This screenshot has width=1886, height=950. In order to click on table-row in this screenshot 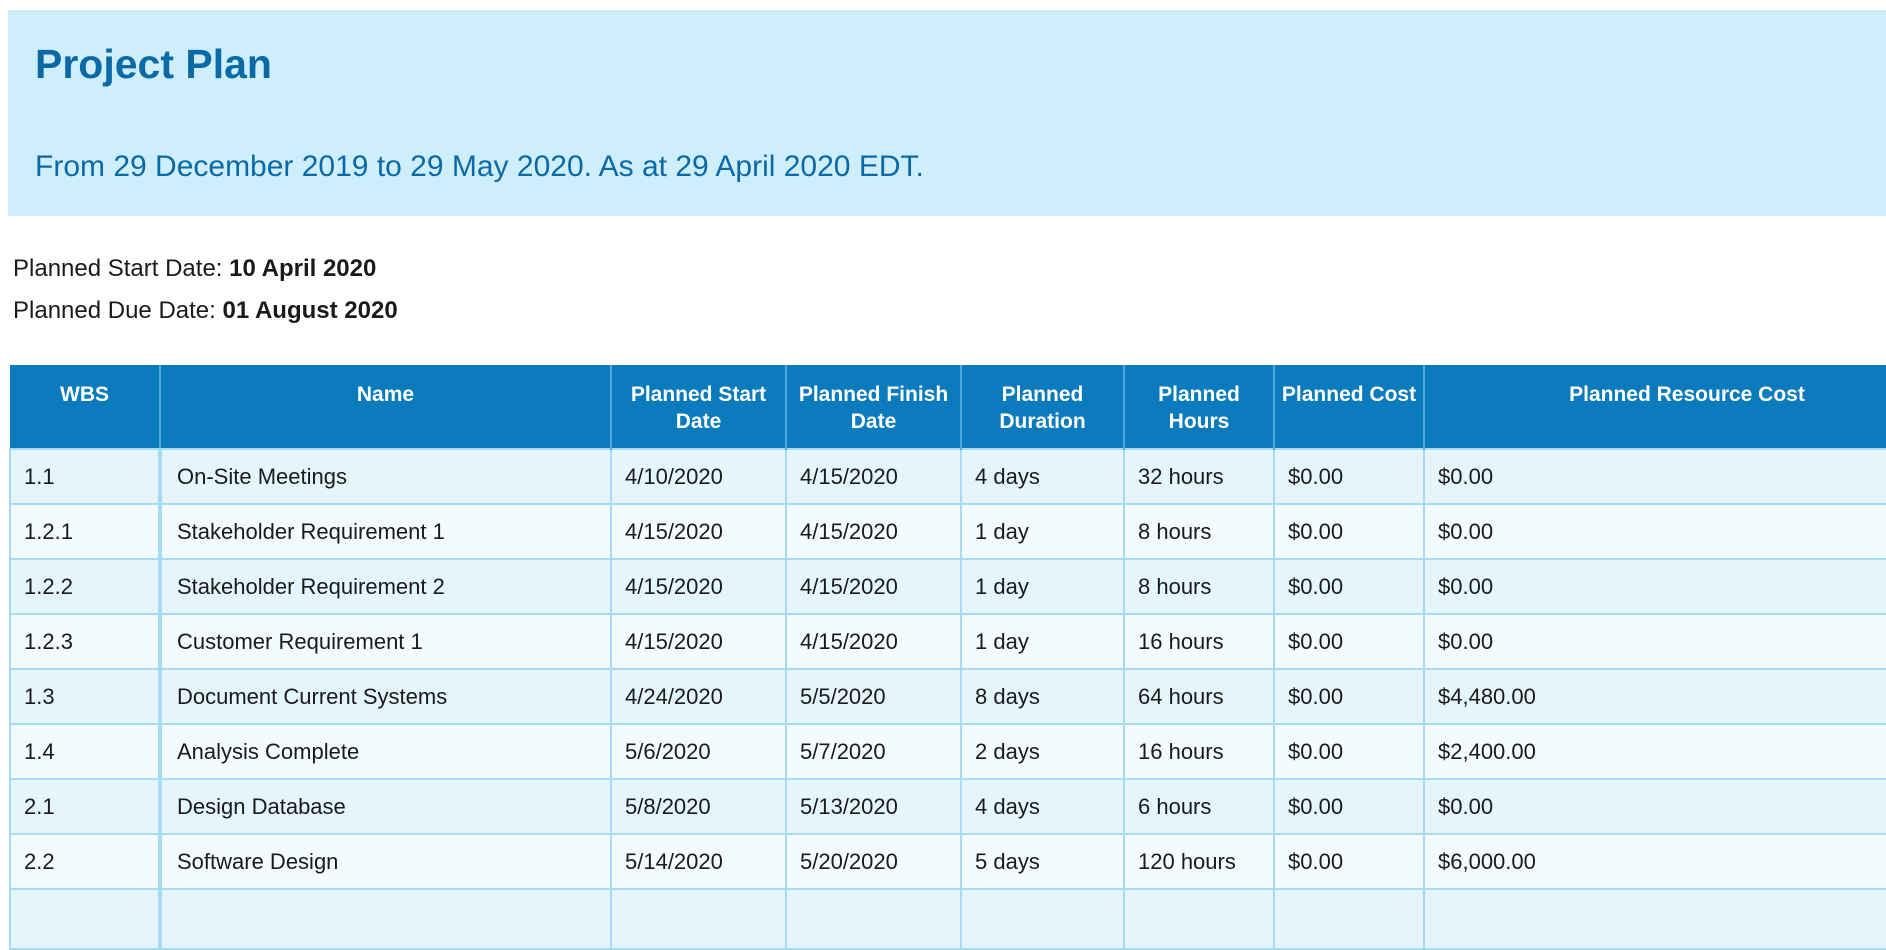, I will do `click(947, 919)`.